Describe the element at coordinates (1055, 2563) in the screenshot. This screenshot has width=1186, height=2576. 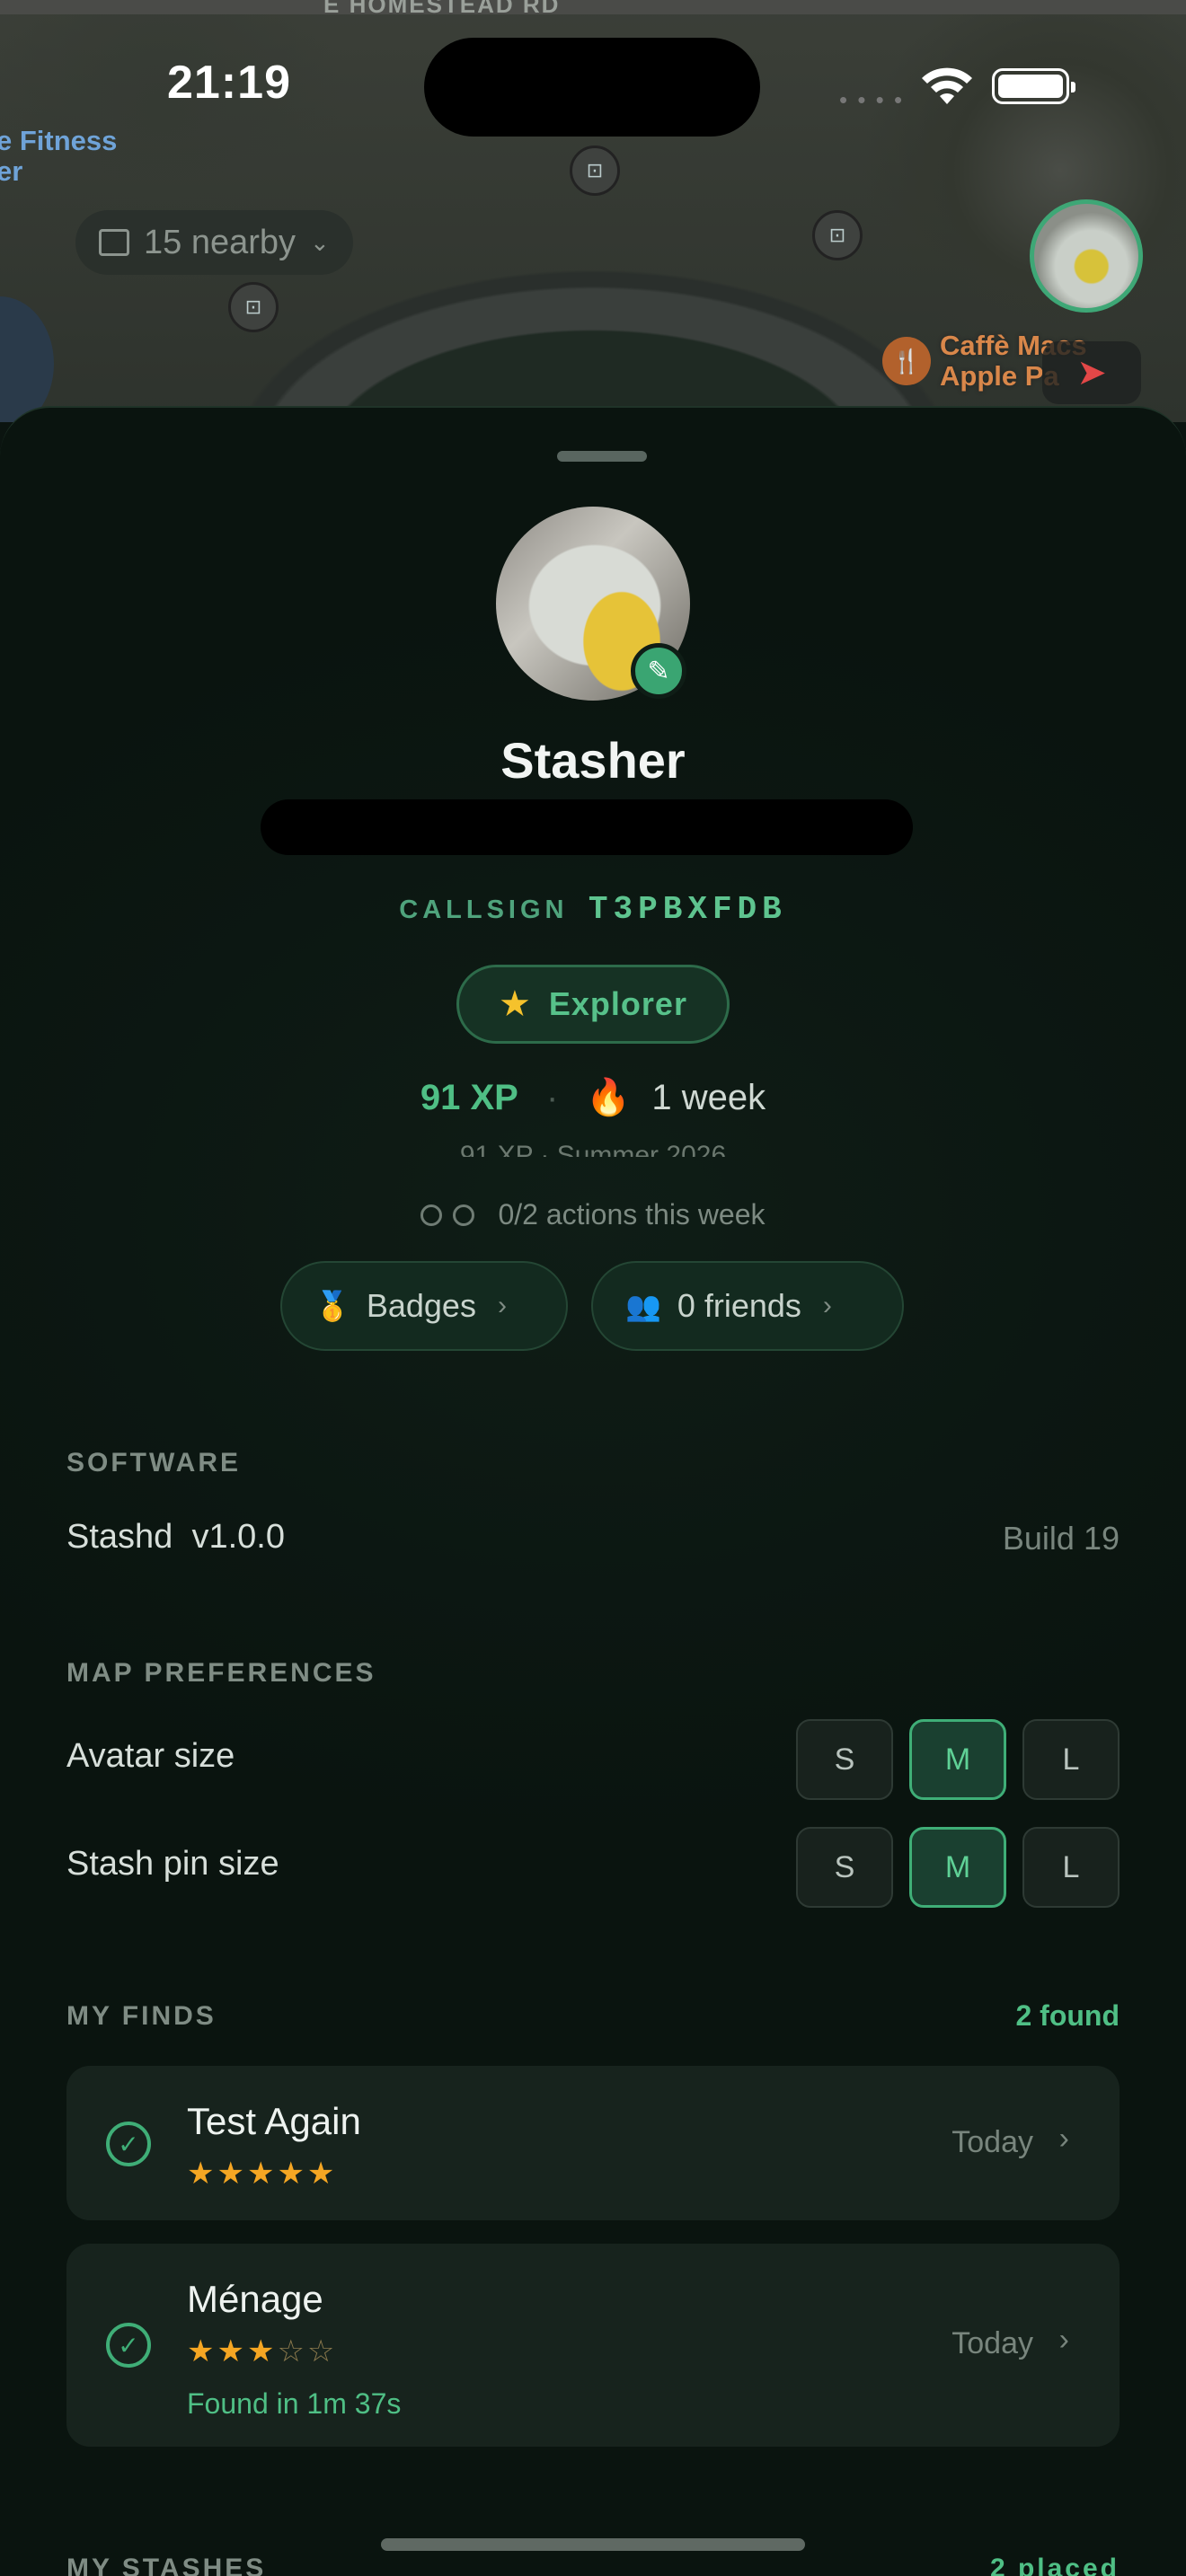
I see `stashes-count: 2 placed` at that location.